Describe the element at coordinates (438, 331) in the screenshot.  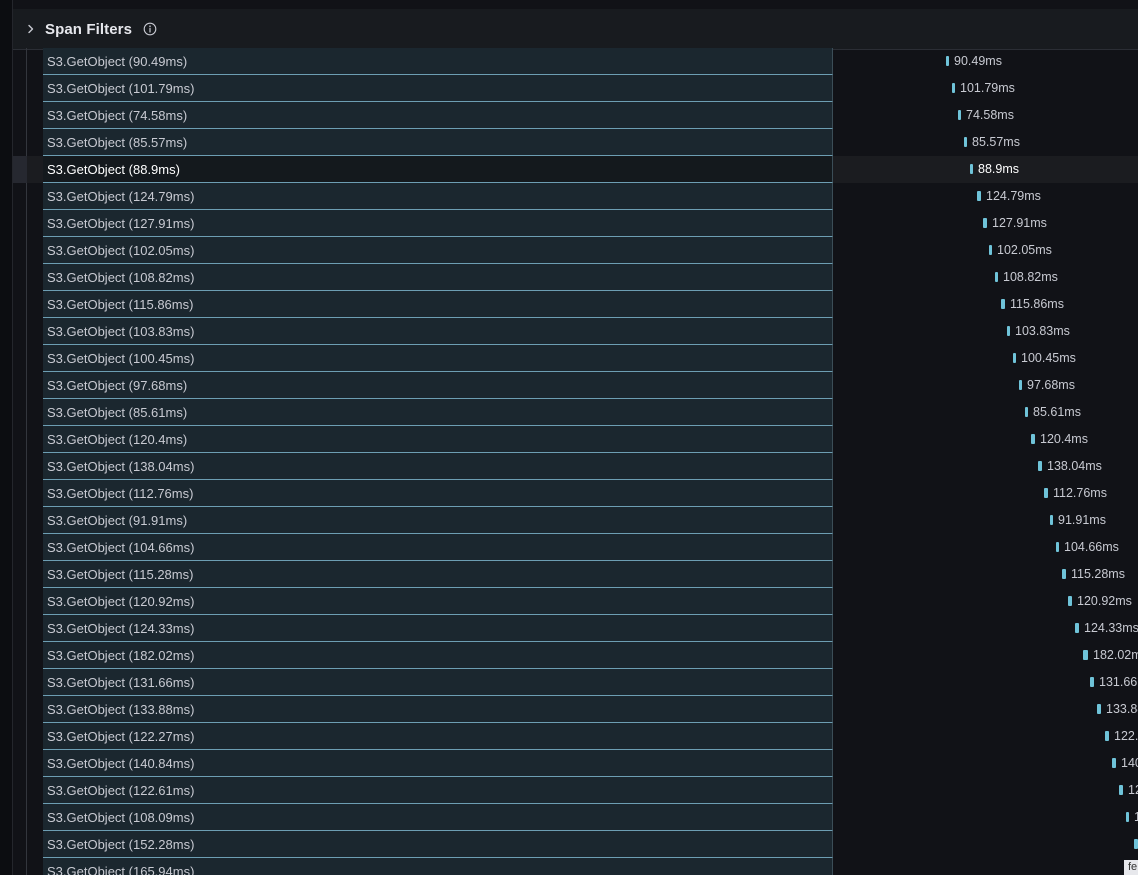
I see `span-name-cell: S3.GetObject (103.83ms)` at that location.